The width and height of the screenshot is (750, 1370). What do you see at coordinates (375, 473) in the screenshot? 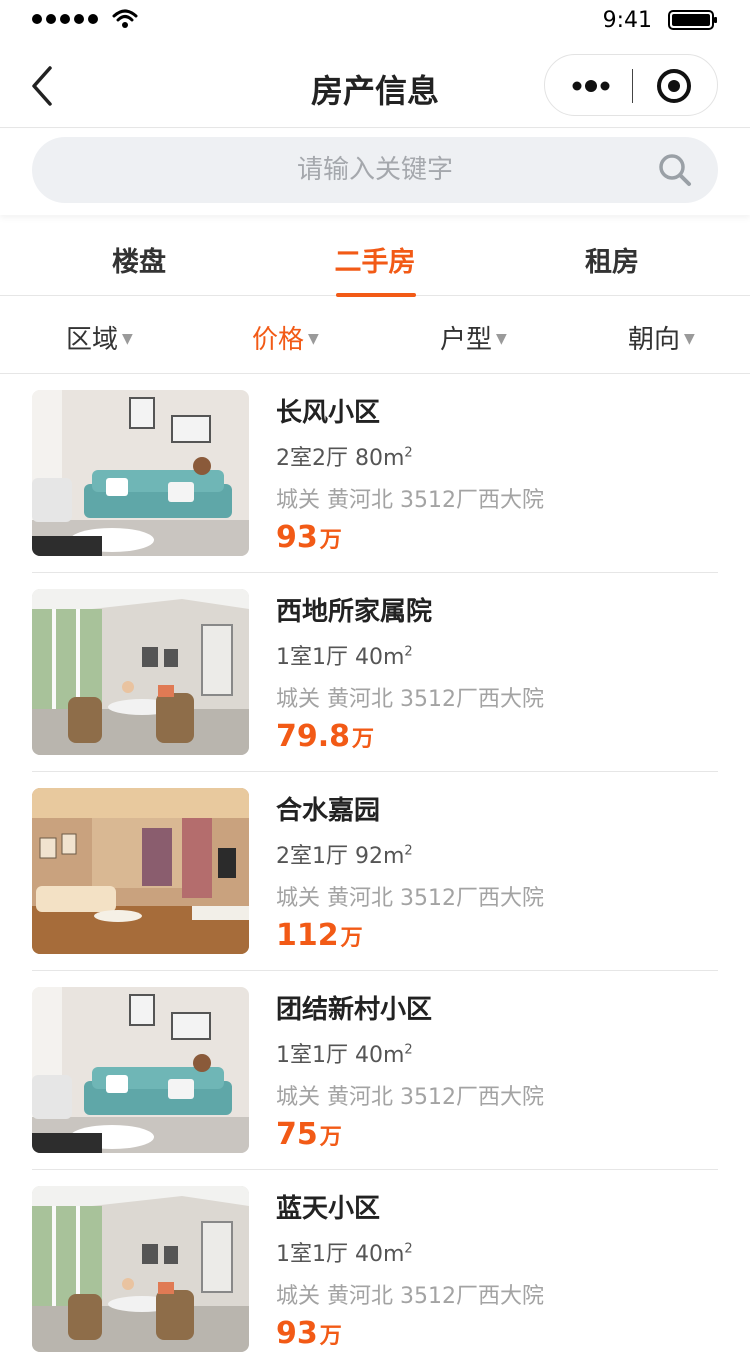
I see `list-item: 长风小区 2室2厅 80m2 城关 黄河北 3512厂西大院 93万` at bounding box center [375, 473].